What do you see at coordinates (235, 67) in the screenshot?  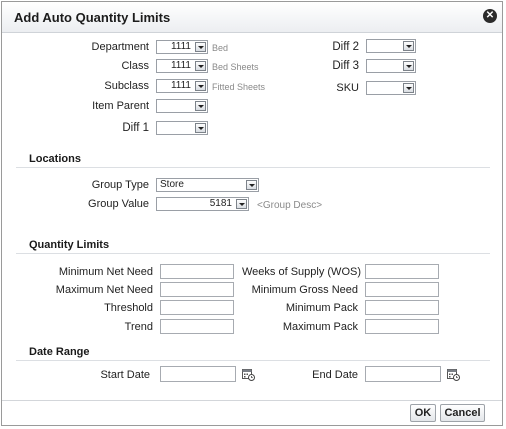 I see `class-desc: Bed Sheets` at bounding box center [235, 67].